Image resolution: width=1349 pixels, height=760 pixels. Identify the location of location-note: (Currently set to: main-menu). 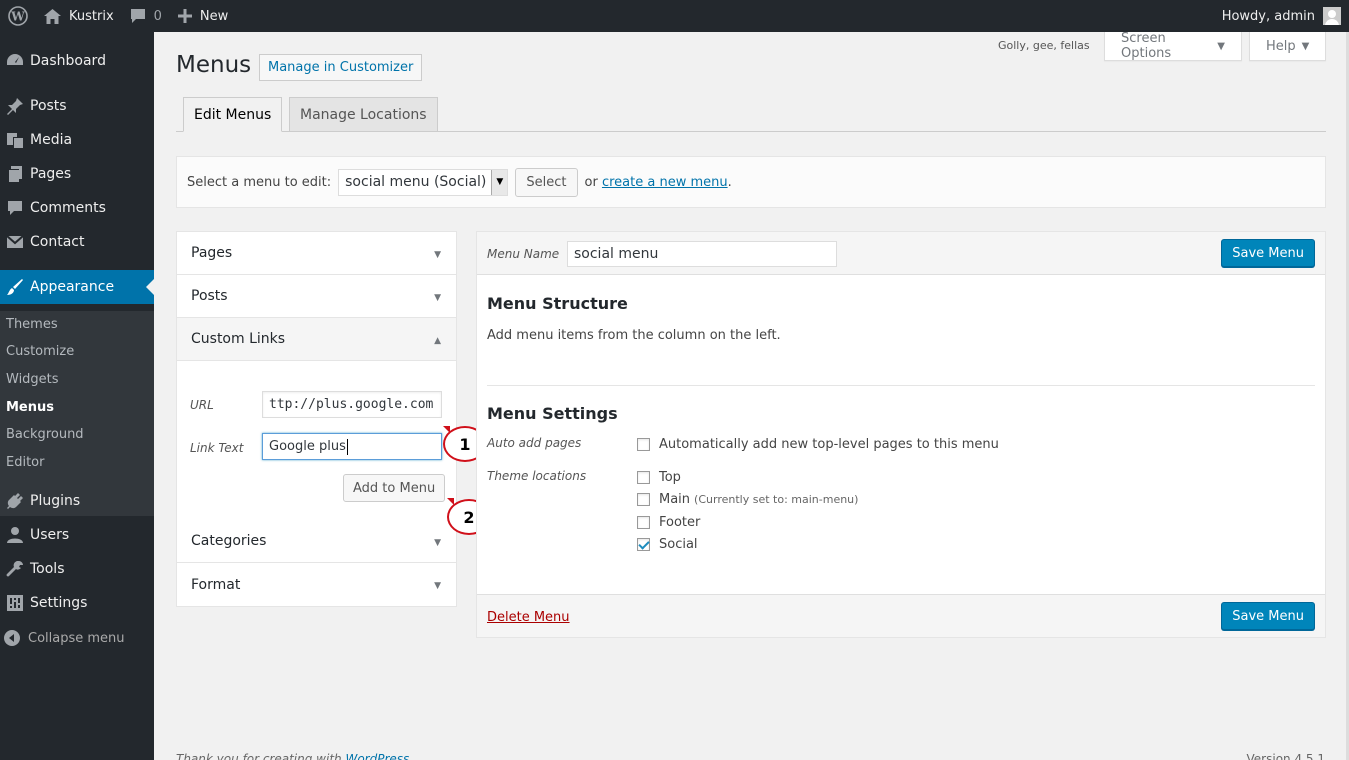
(776, 499).